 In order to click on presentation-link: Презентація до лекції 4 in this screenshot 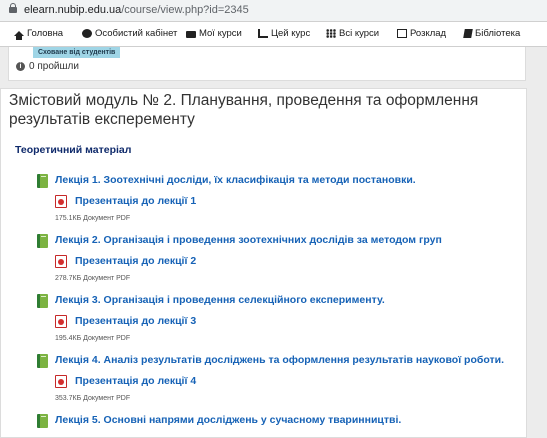, I will do `click(135, 381)`.